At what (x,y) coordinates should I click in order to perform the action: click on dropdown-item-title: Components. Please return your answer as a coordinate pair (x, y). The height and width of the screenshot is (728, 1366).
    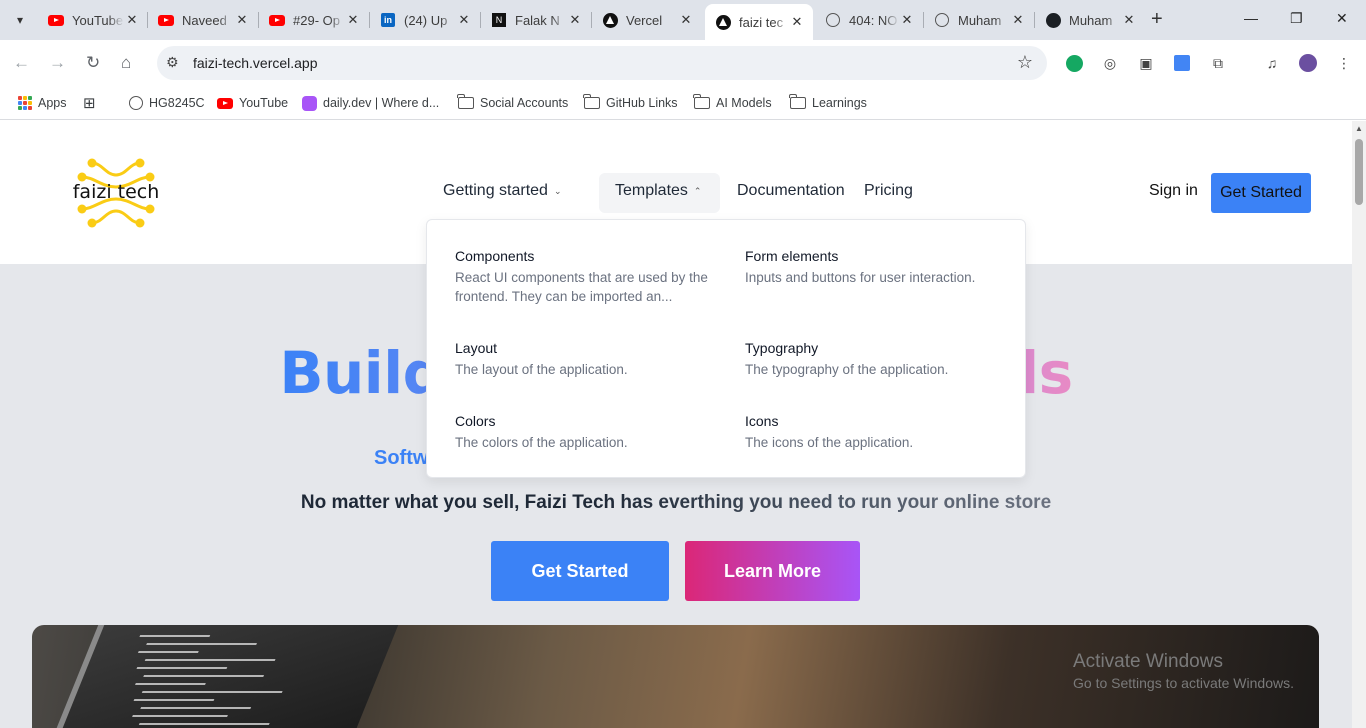
    Looking at the image, I should click on (495, 256).